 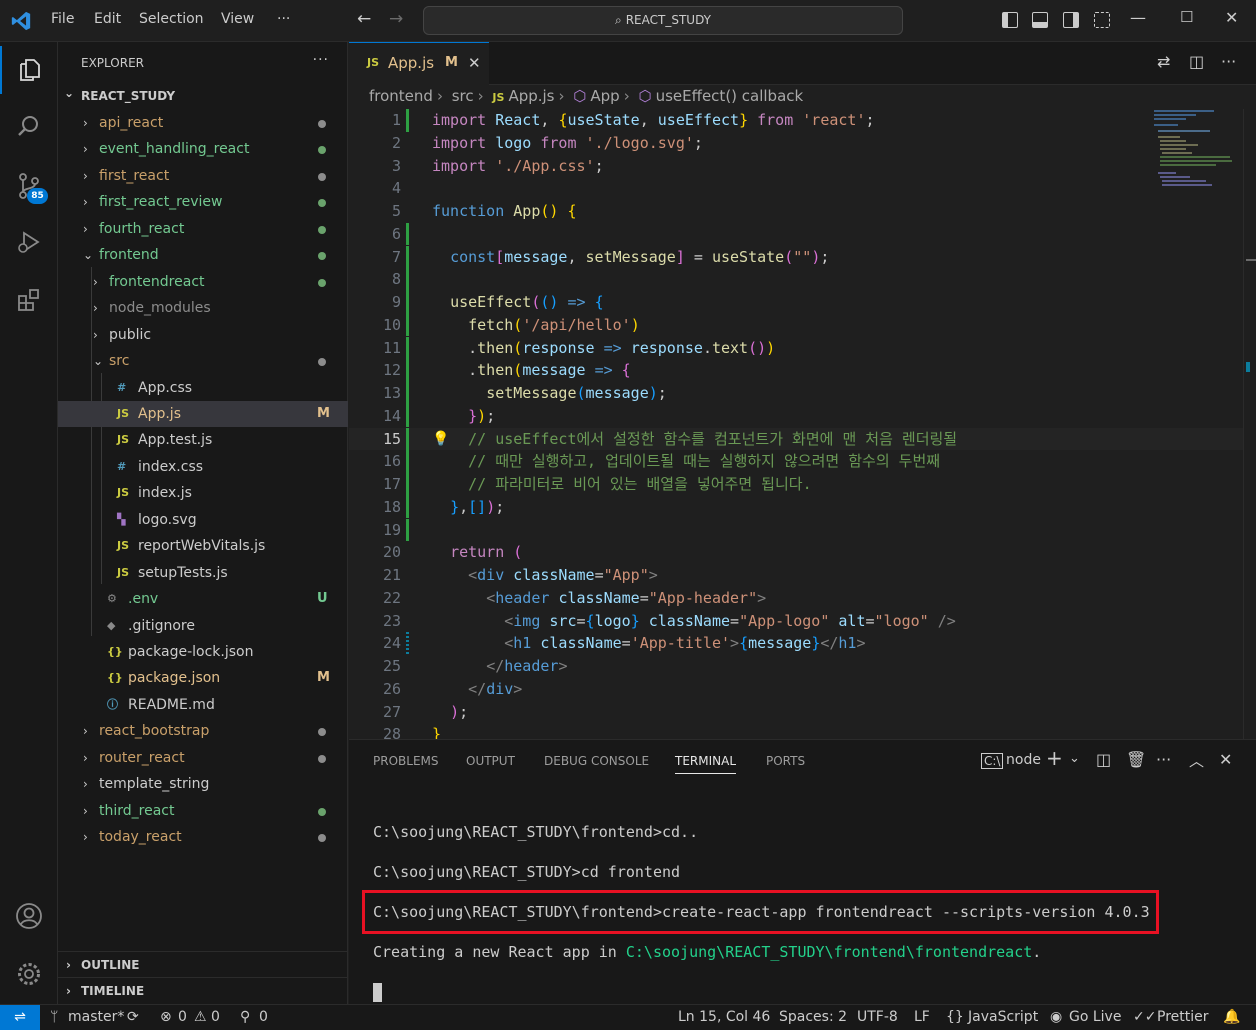 I want to click on breadcrumb-src: src, so click(x=463, y=96).